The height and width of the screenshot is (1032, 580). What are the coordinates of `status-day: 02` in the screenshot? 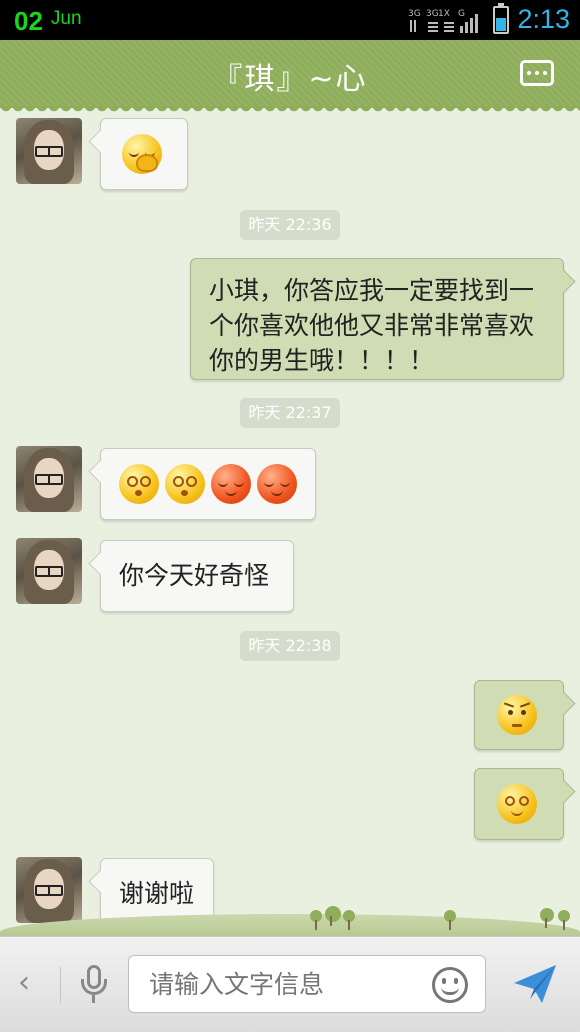 It's located at (28, 21).